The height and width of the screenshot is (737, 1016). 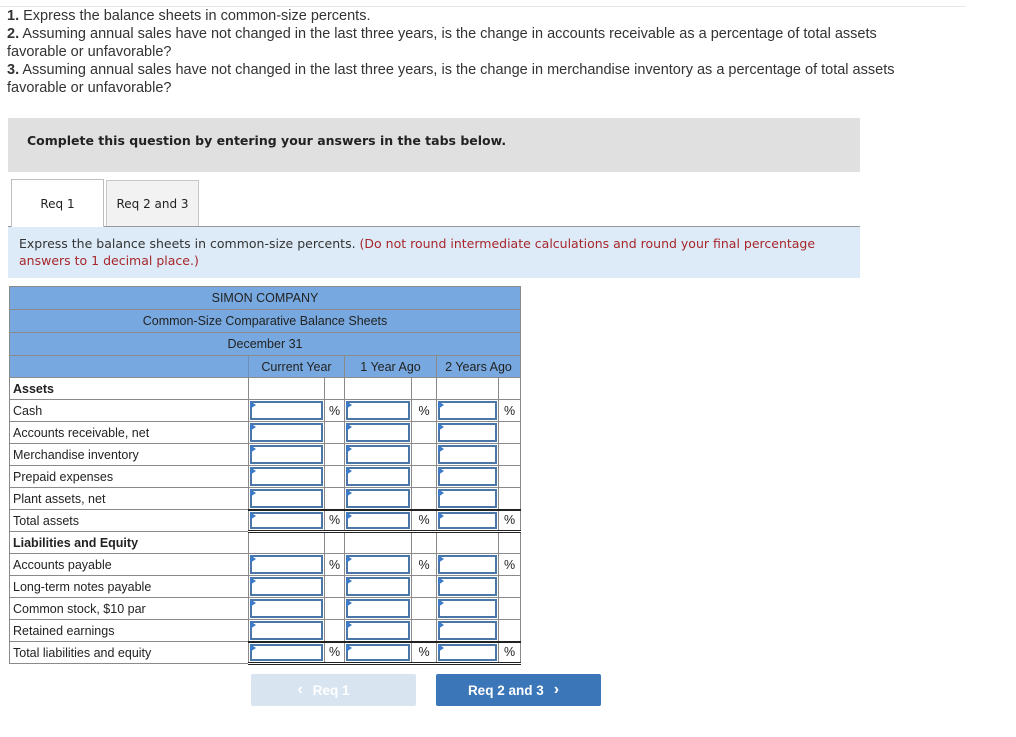 What do you see at coordinates (57, 203) in the screenshot?
I see `tab-req-1: Req 1` at bounding box center [57, 203].